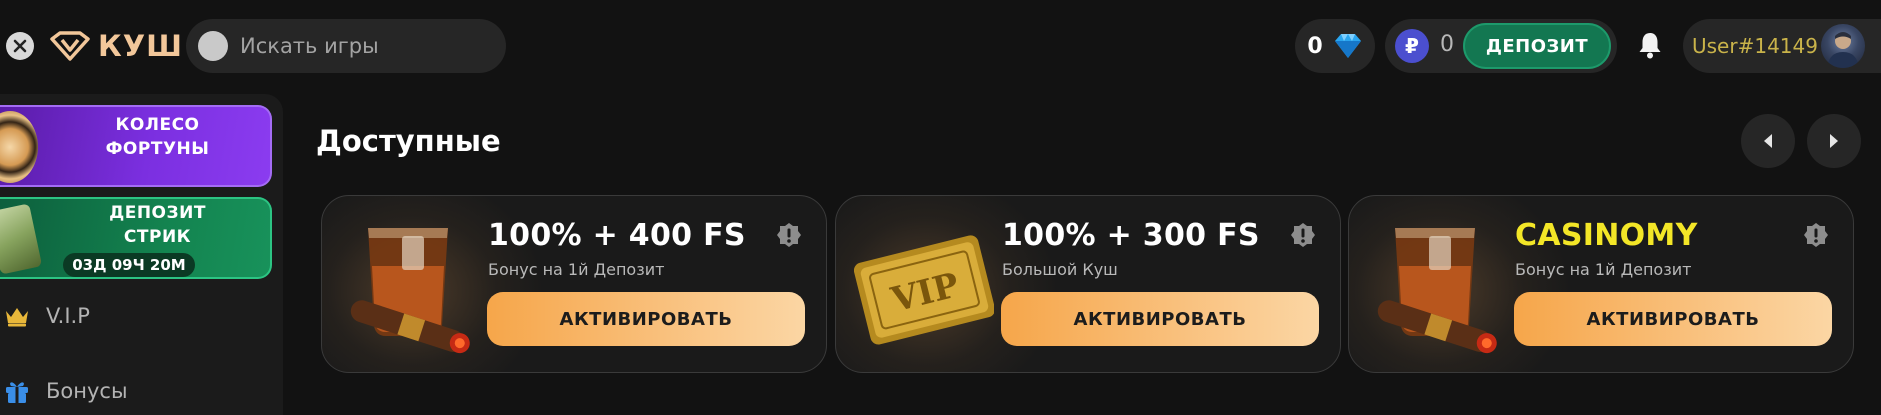 The image size is (1881, 415). What do you see at coordinates (129, 265) in the screenshot?
I see `streak-timer: 03Д 09Ч 20М` at bounding box center [129, 265].